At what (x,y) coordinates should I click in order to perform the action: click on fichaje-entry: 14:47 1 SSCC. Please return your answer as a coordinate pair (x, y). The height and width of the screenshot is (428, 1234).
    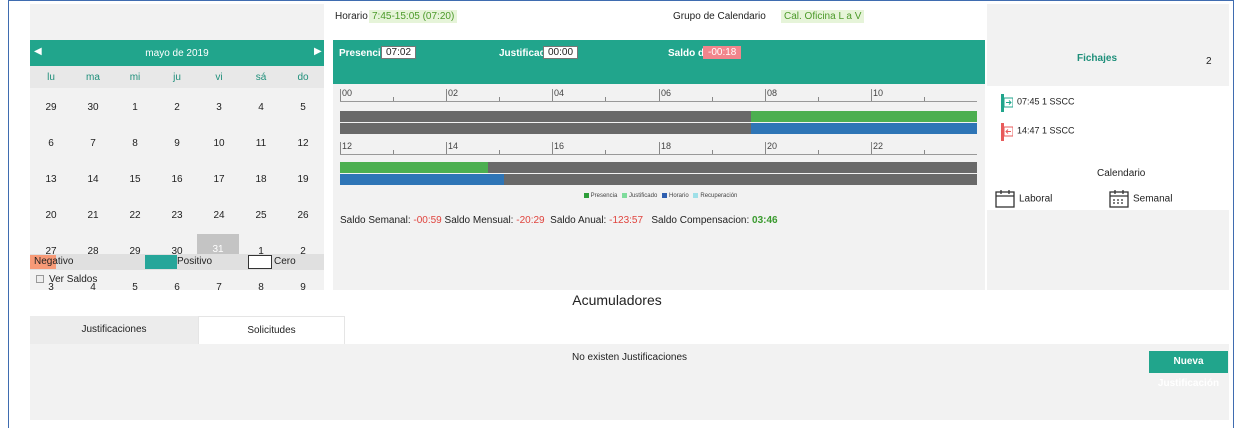
    Looking at the image, I should click on (1038, 132).